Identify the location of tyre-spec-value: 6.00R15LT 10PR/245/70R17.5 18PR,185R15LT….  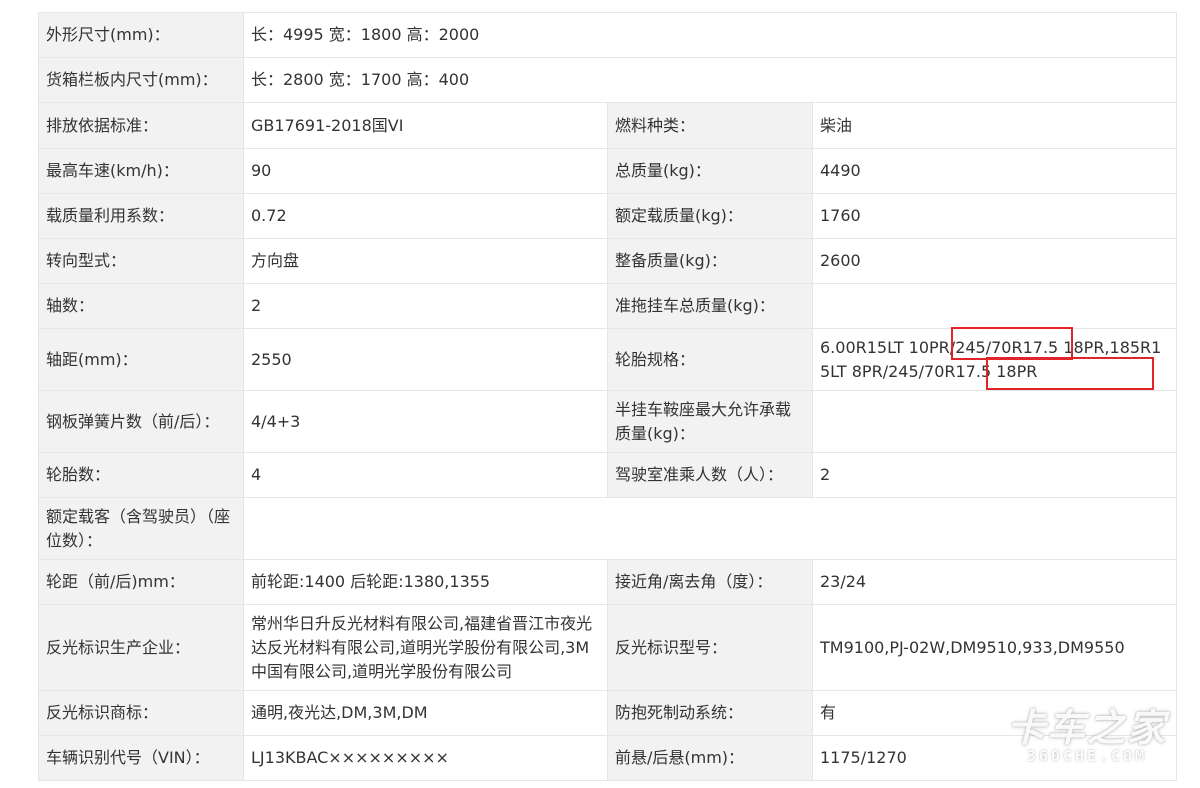
(991, 359).